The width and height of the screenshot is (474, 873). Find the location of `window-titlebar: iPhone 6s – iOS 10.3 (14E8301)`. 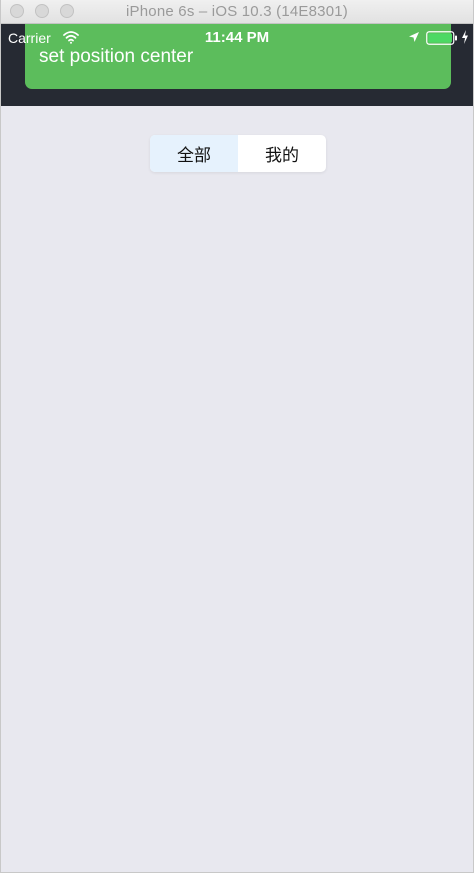

window-titlebar: iPhone 6s – iOS 10.3 (14E8301) is located at coordinates (237, 12).